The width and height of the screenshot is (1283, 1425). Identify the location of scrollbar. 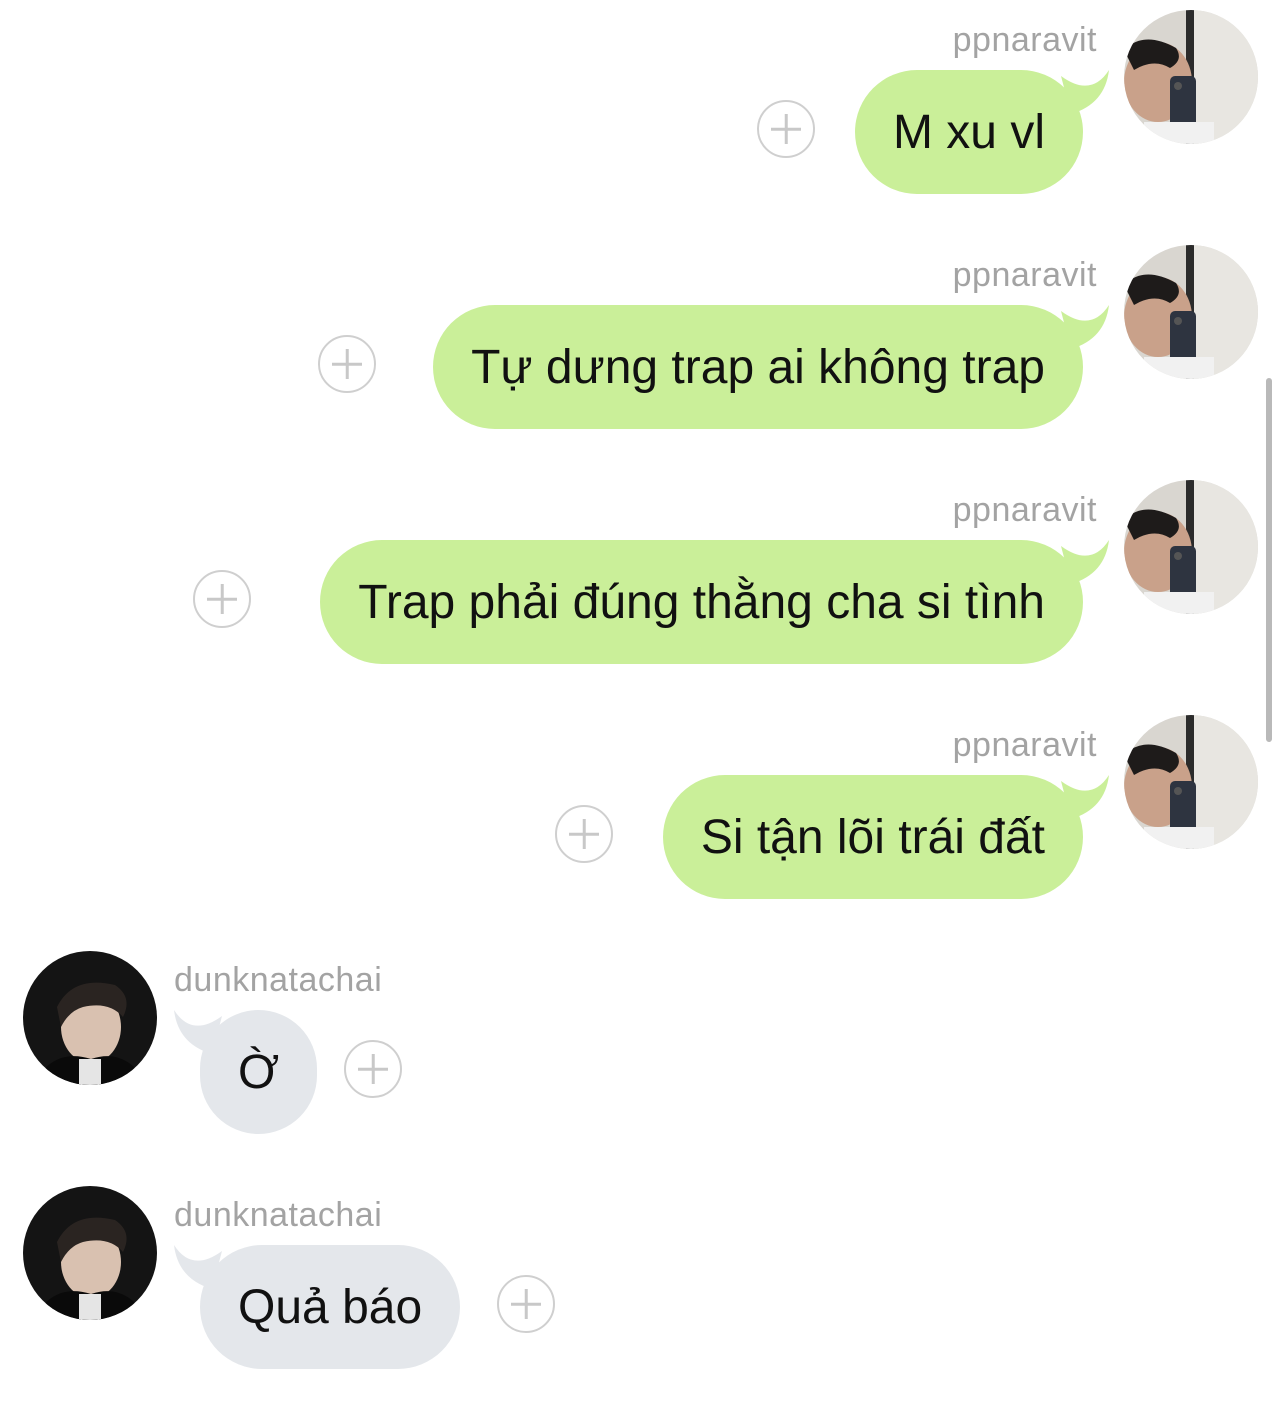
(1269, 560).